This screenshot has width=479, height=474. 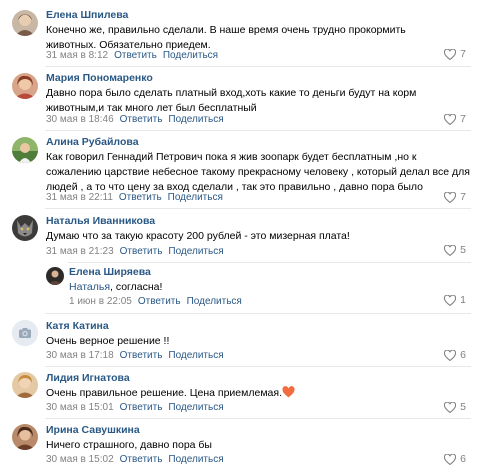 What do you see at coordinates (288, 392) in the screenshot?
I see `heart-emoji-icon` at bounding box center [288, 392].